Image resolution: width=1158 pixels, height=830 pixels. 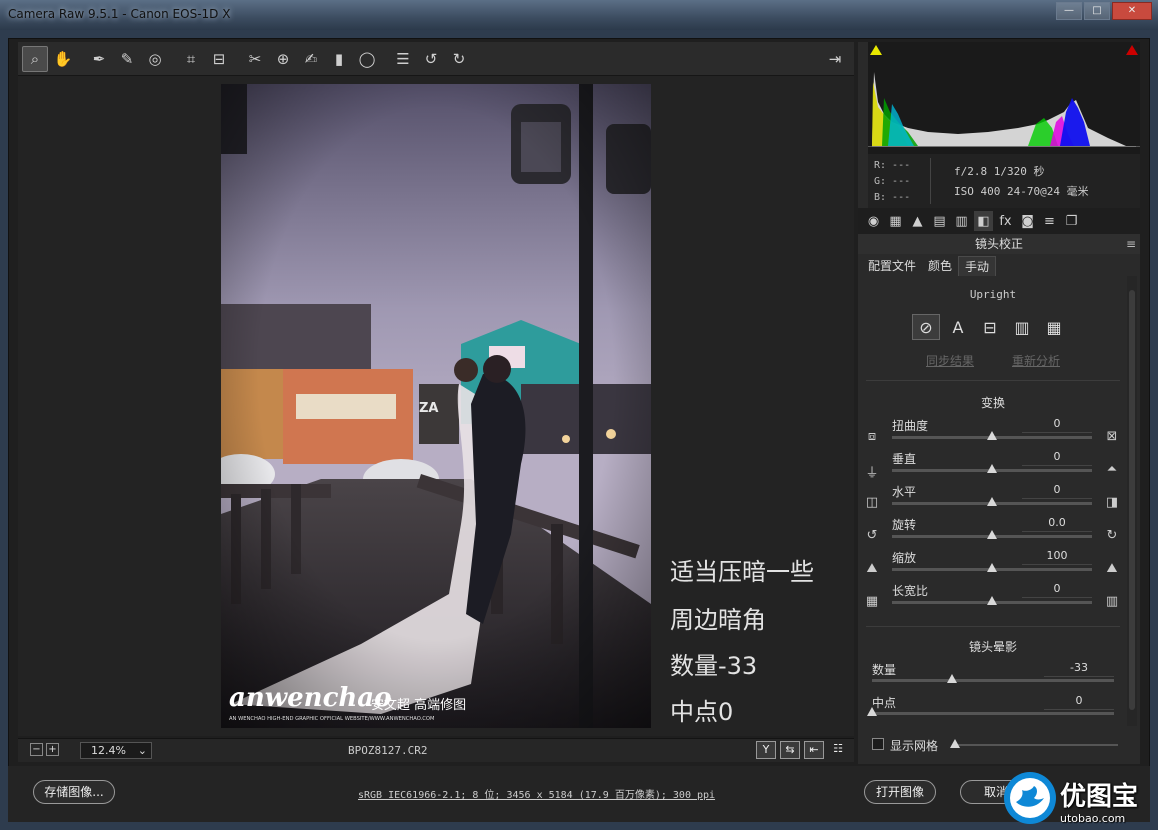 What do you see at coordinates (1132, 500) in the screenshot?
I see `panel-scrollbar-thumb` at bounding box center [1132, 500].